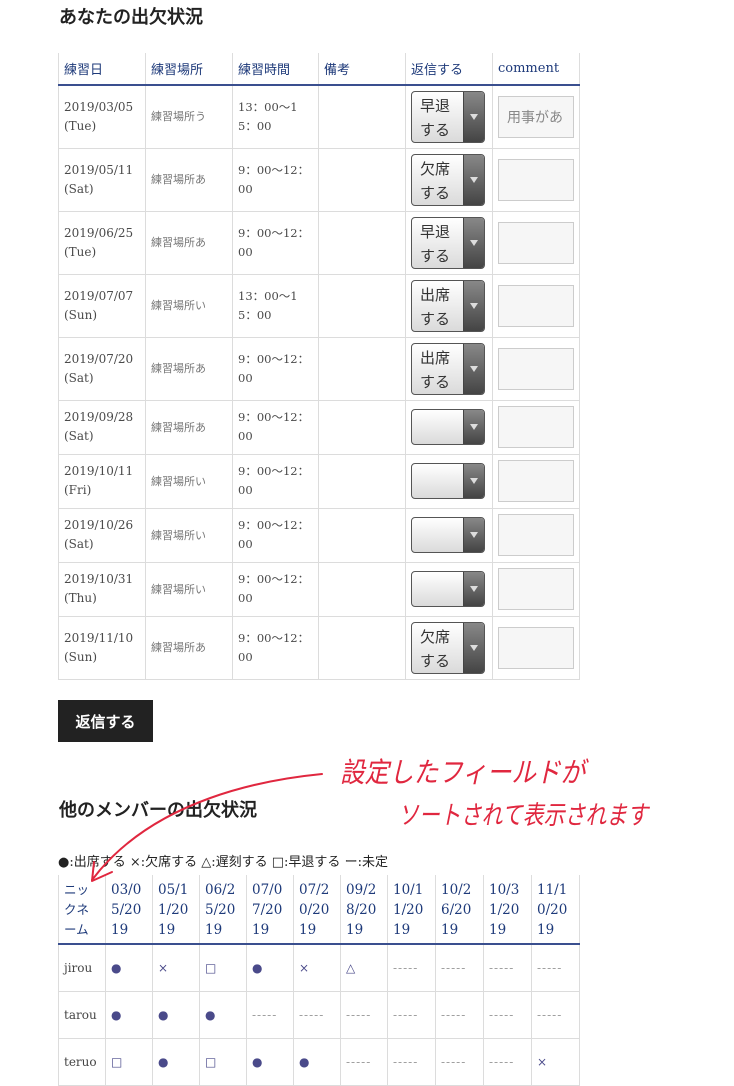 This screenshot has height=1086, width=734. Describe the element at coordinates (102, 647) in the screenshot. I see `practice-date: 2019/11/10(Sun)` at that location.